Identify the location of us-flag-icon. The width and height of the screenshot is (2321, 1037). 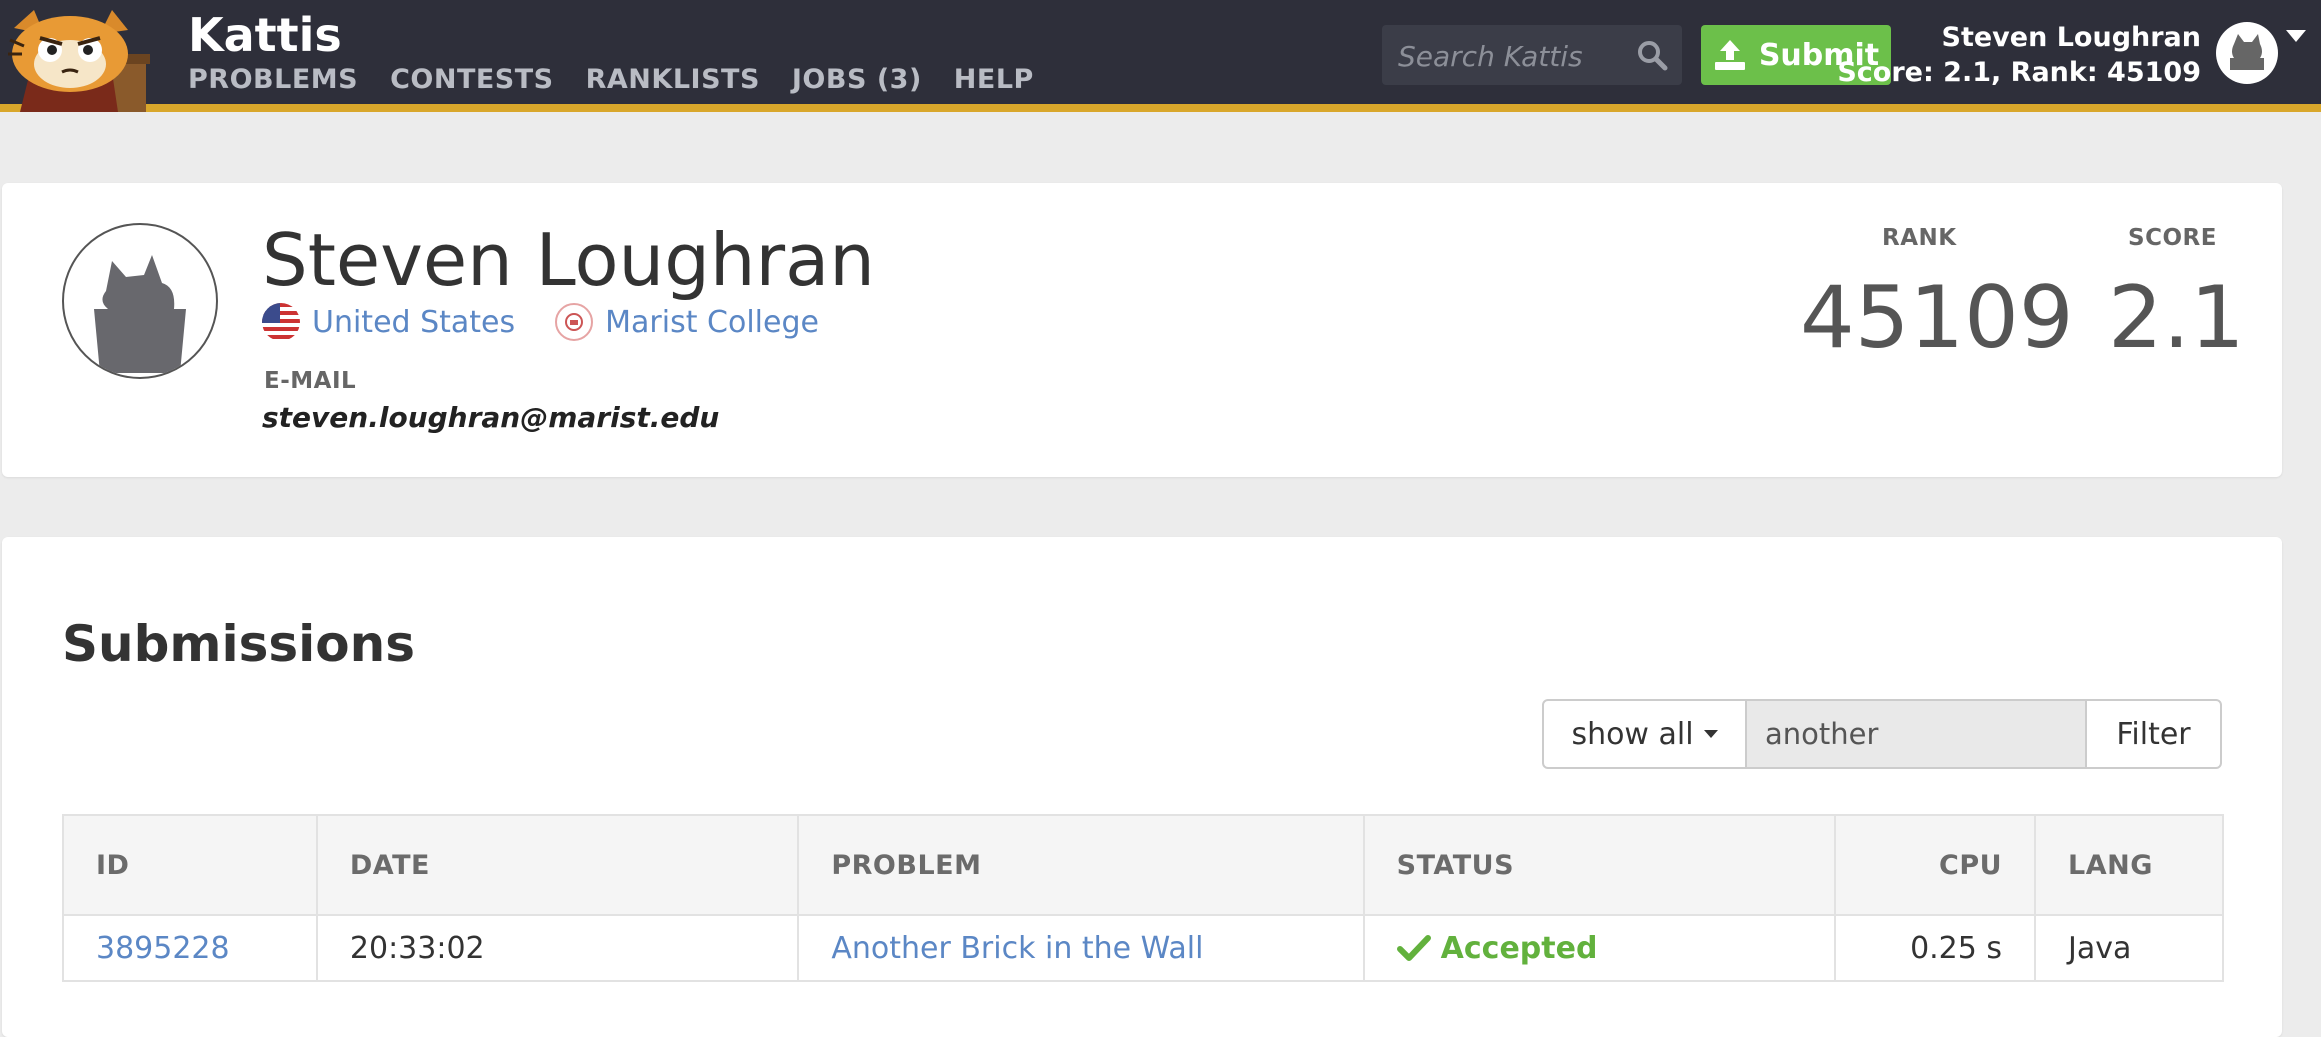
(281, 322).